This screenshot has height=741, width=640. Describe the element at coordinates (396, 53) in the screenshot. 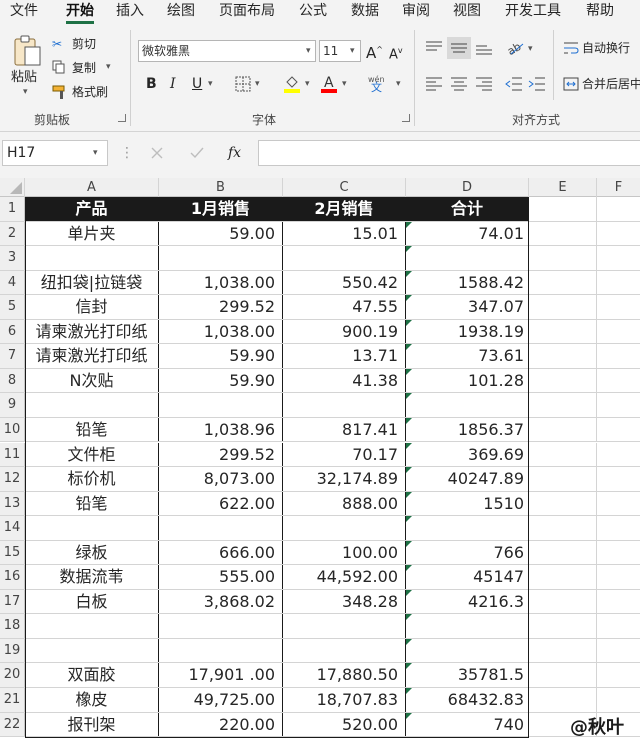

I see `decrease-font-size-icon: Av` at that location.